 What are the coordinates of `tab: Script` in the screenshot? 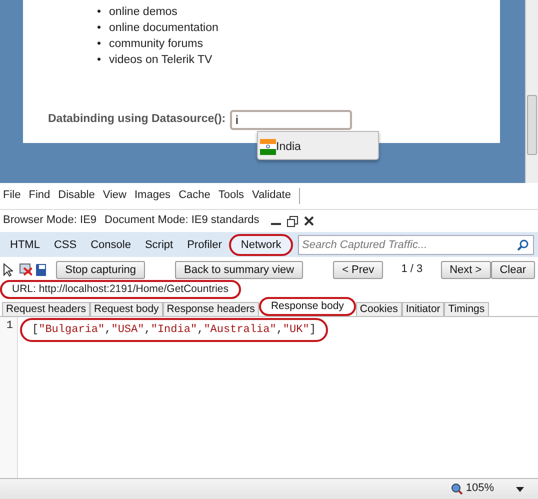 It's located at (159, 244).